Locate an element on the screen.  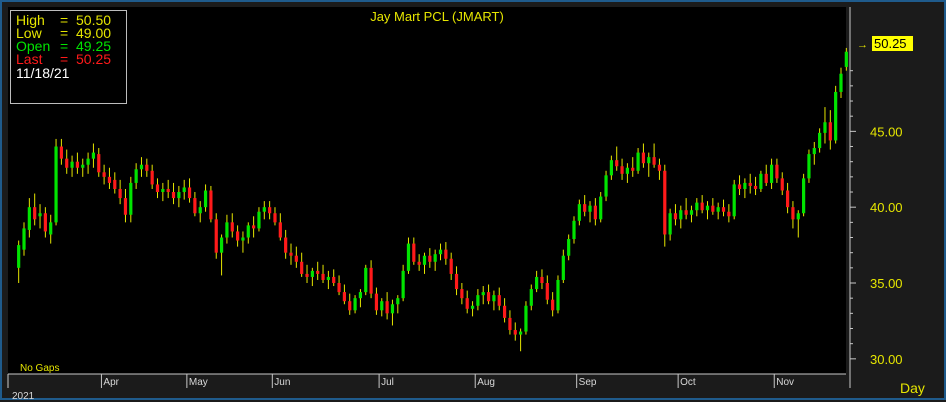
y-tick-label: 45.00 is located at coordinates (886, 131).